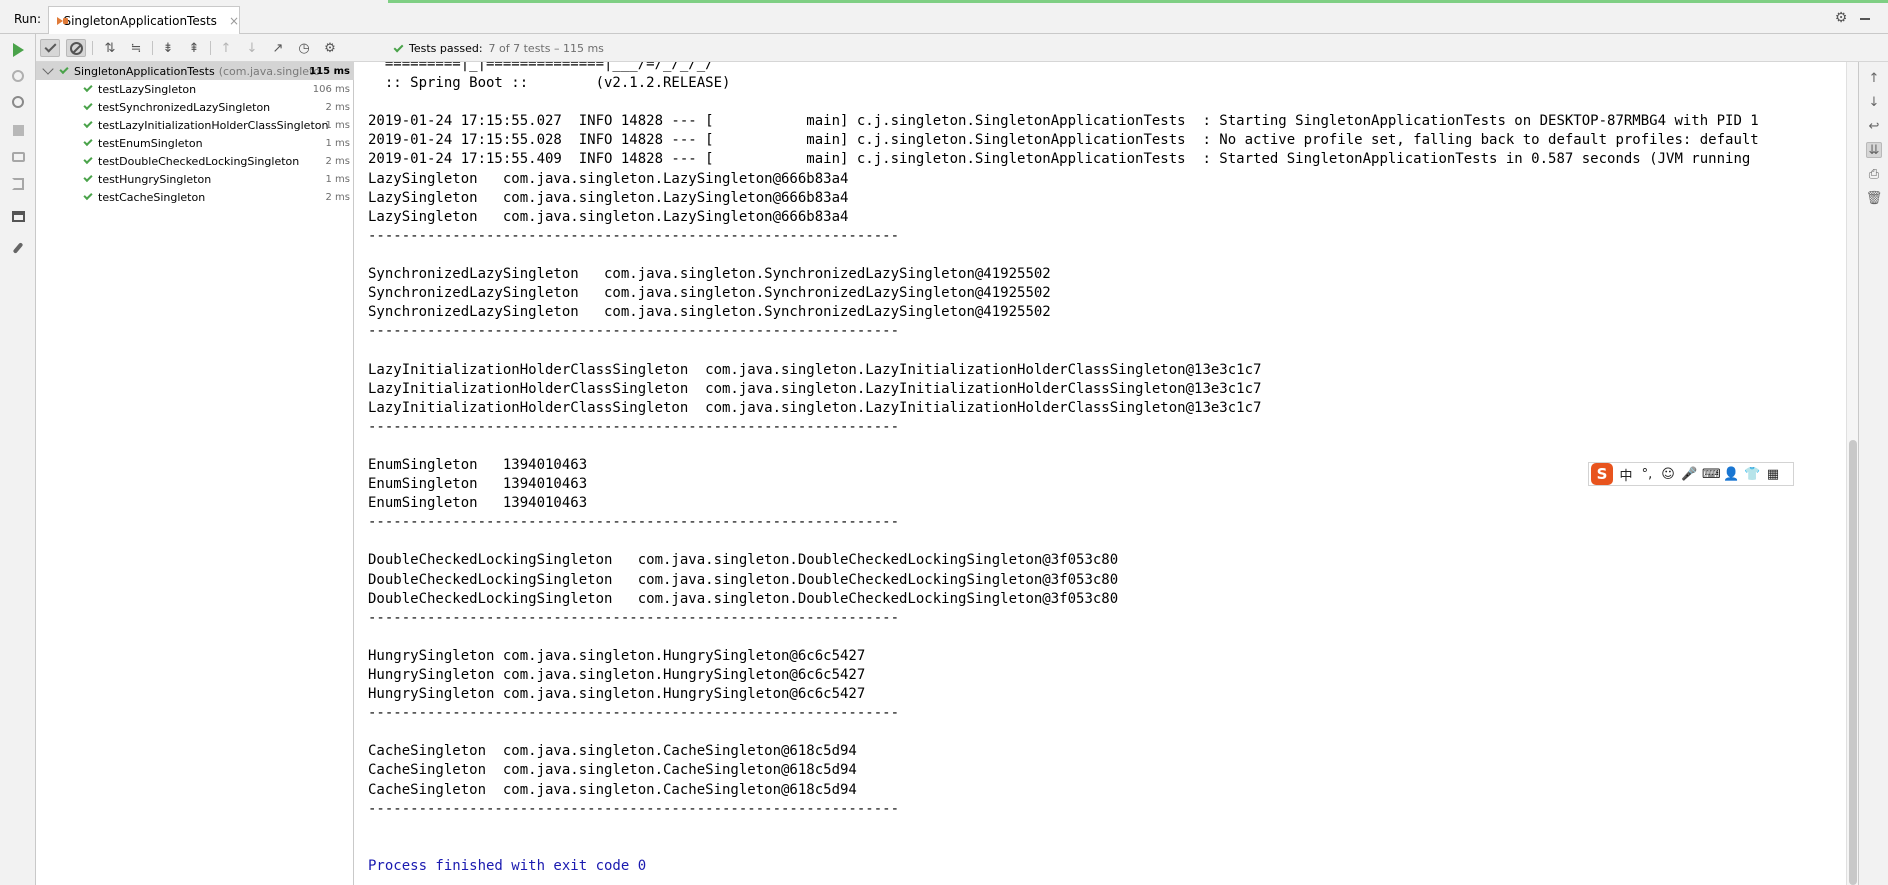 The image size is (1888, 885). I want to click on test-name: testCacheSingleton, so click(152, 197).